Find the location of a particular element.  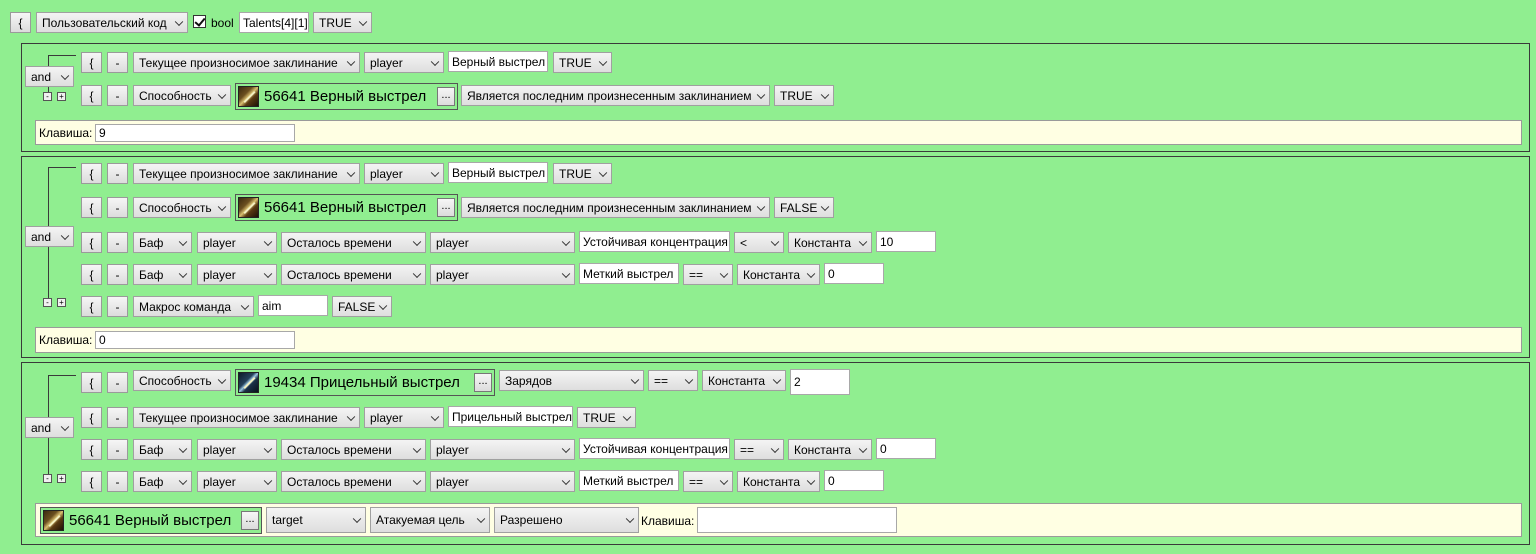

operator-select: < is located at coordinates (759, 242).